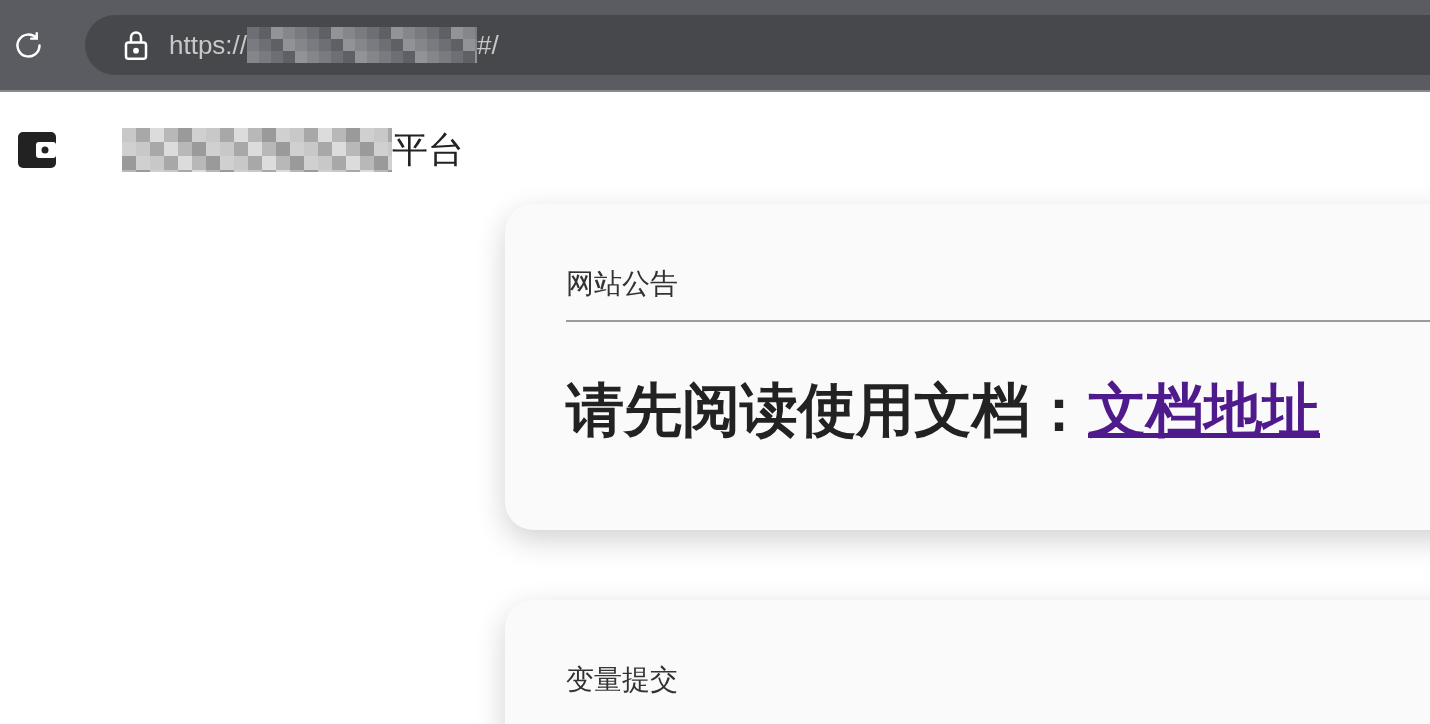  I want to click on lock-icon, so click(136, 45).